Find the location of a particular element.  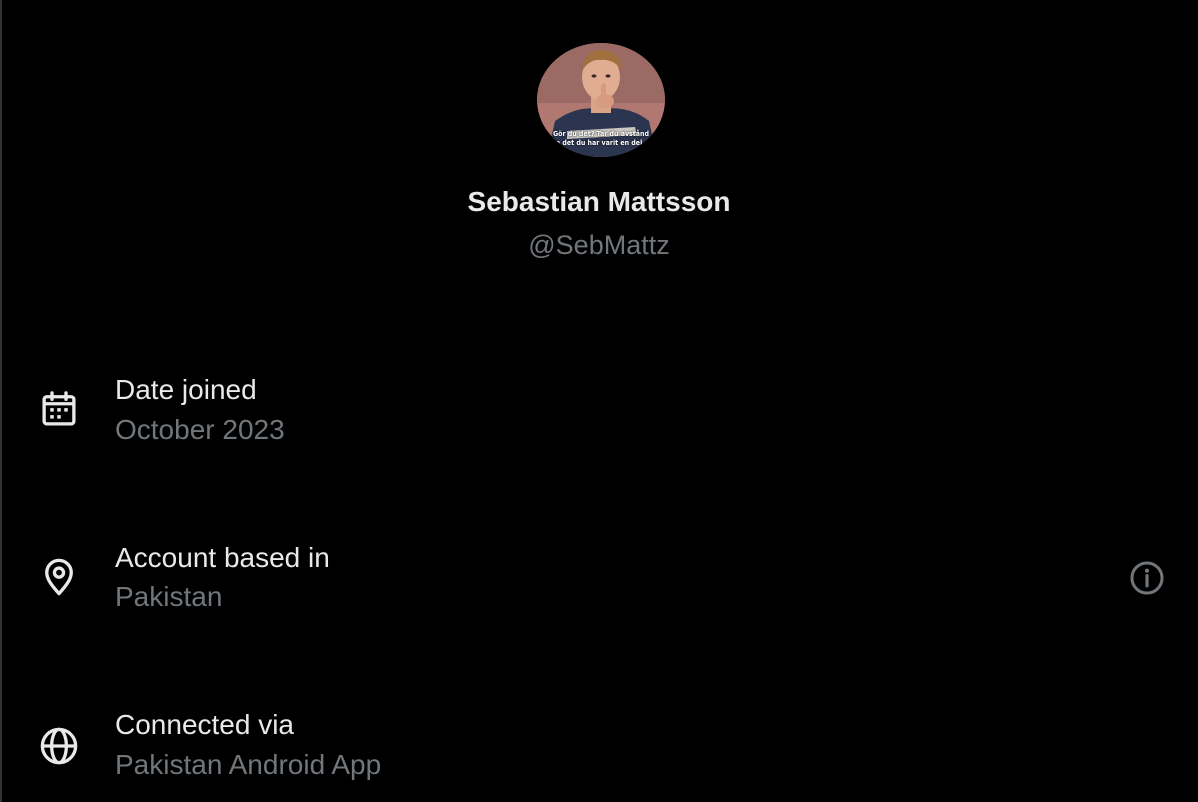

date-joined-label: Date joined is located at coordinates (186, 389).